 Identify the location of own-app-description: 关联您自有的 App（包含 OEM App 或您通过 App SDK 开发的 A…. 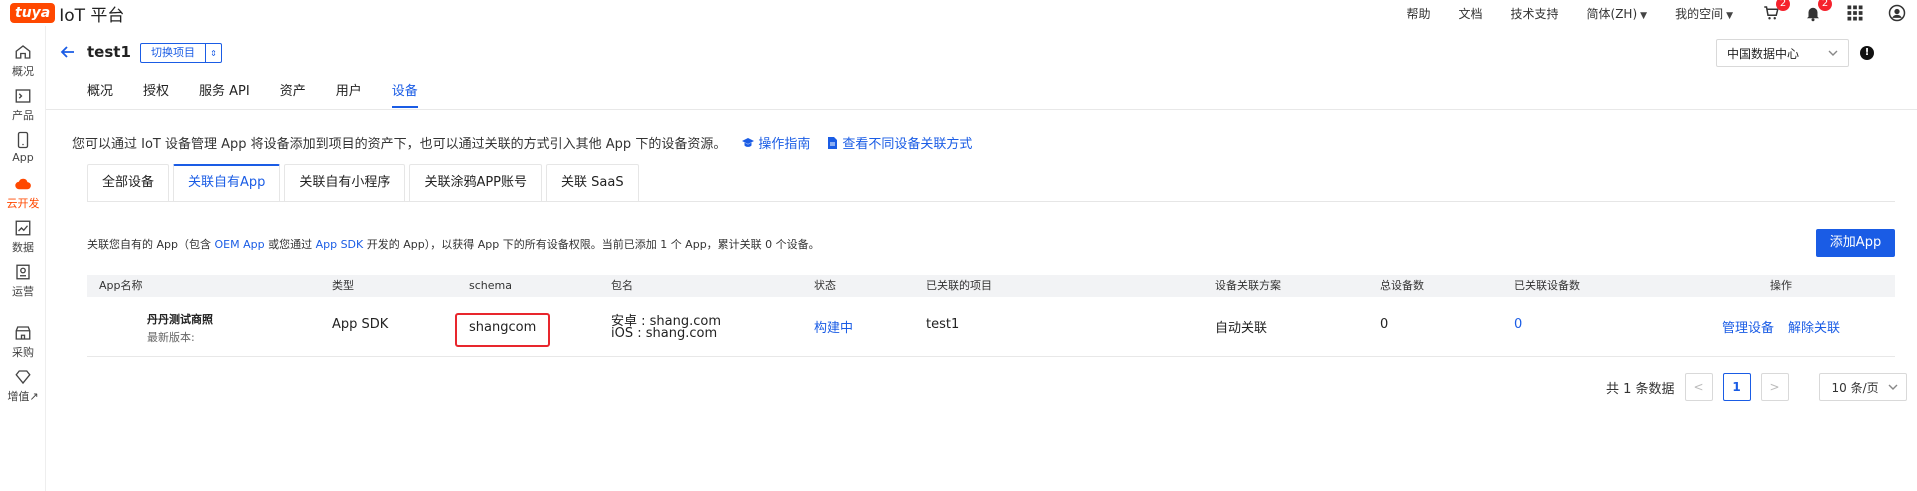
(453, 244).